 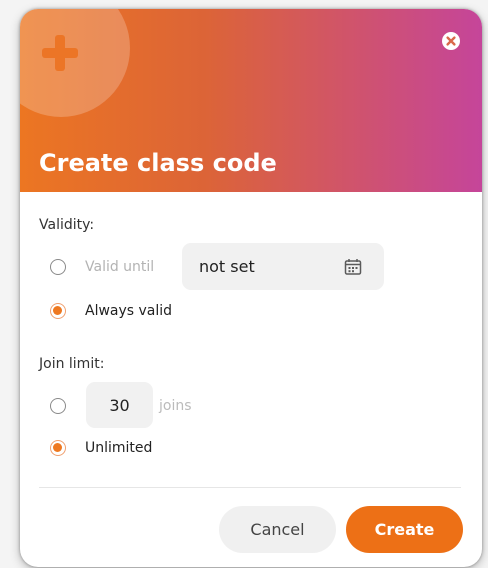 I want to click on unlimited-radio, so click(x=58, y=448).